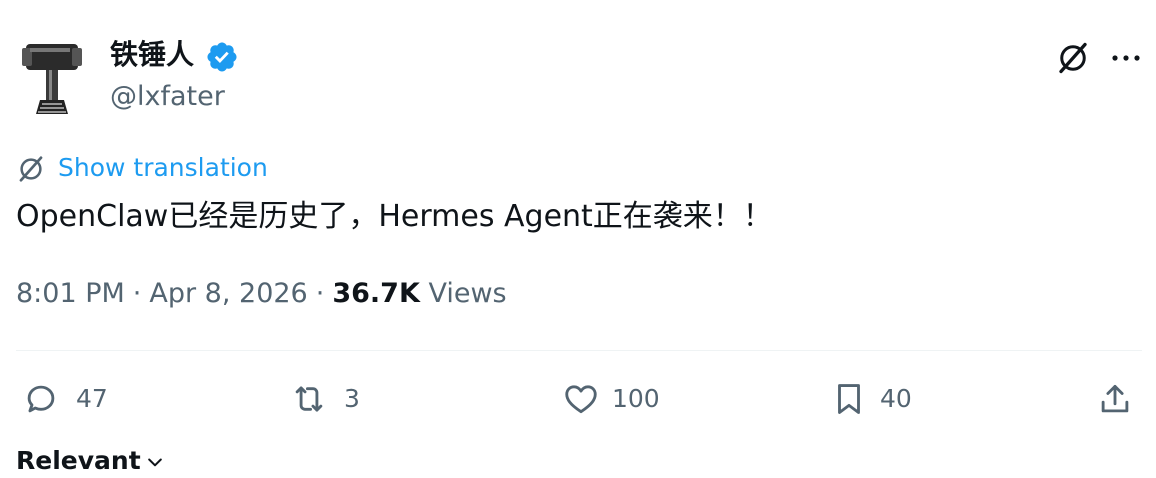 Image resolution: width=1156 pixels, height=478 pixels. I want to click on divider, so click(579, 350).